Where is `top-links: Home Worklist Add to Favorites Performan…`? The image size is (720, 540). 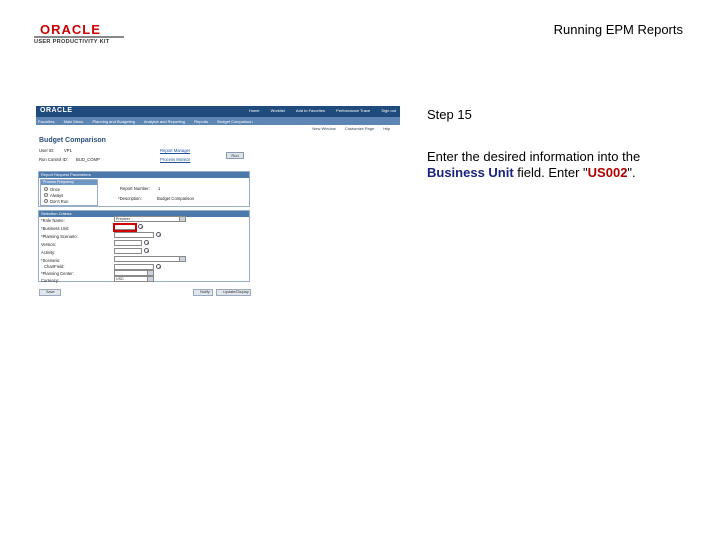 top-links: Home Worklist Add to Favorites Performan… is located at coordinates (317, 110).